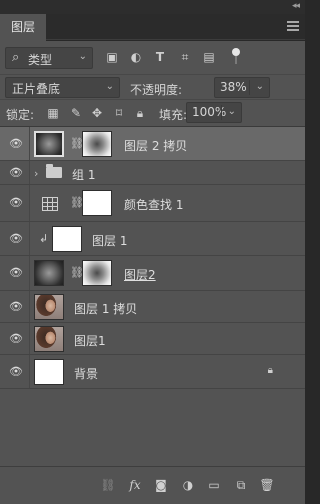  What do you see at coordinates (112, 57) in the screenshot?
I see `image-filter-icon: ▣` at bounding box center [112, 57].